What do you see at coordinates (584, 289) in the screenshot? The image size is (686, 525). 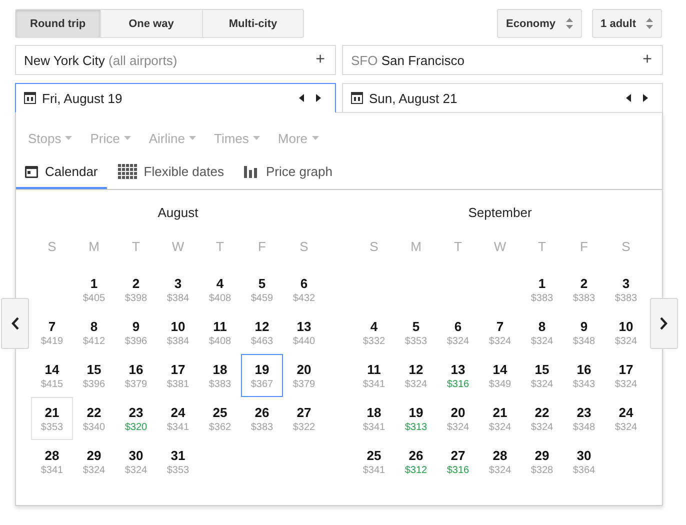 I see `calendar-day: 2 $383` at bounding box center [584, 289].